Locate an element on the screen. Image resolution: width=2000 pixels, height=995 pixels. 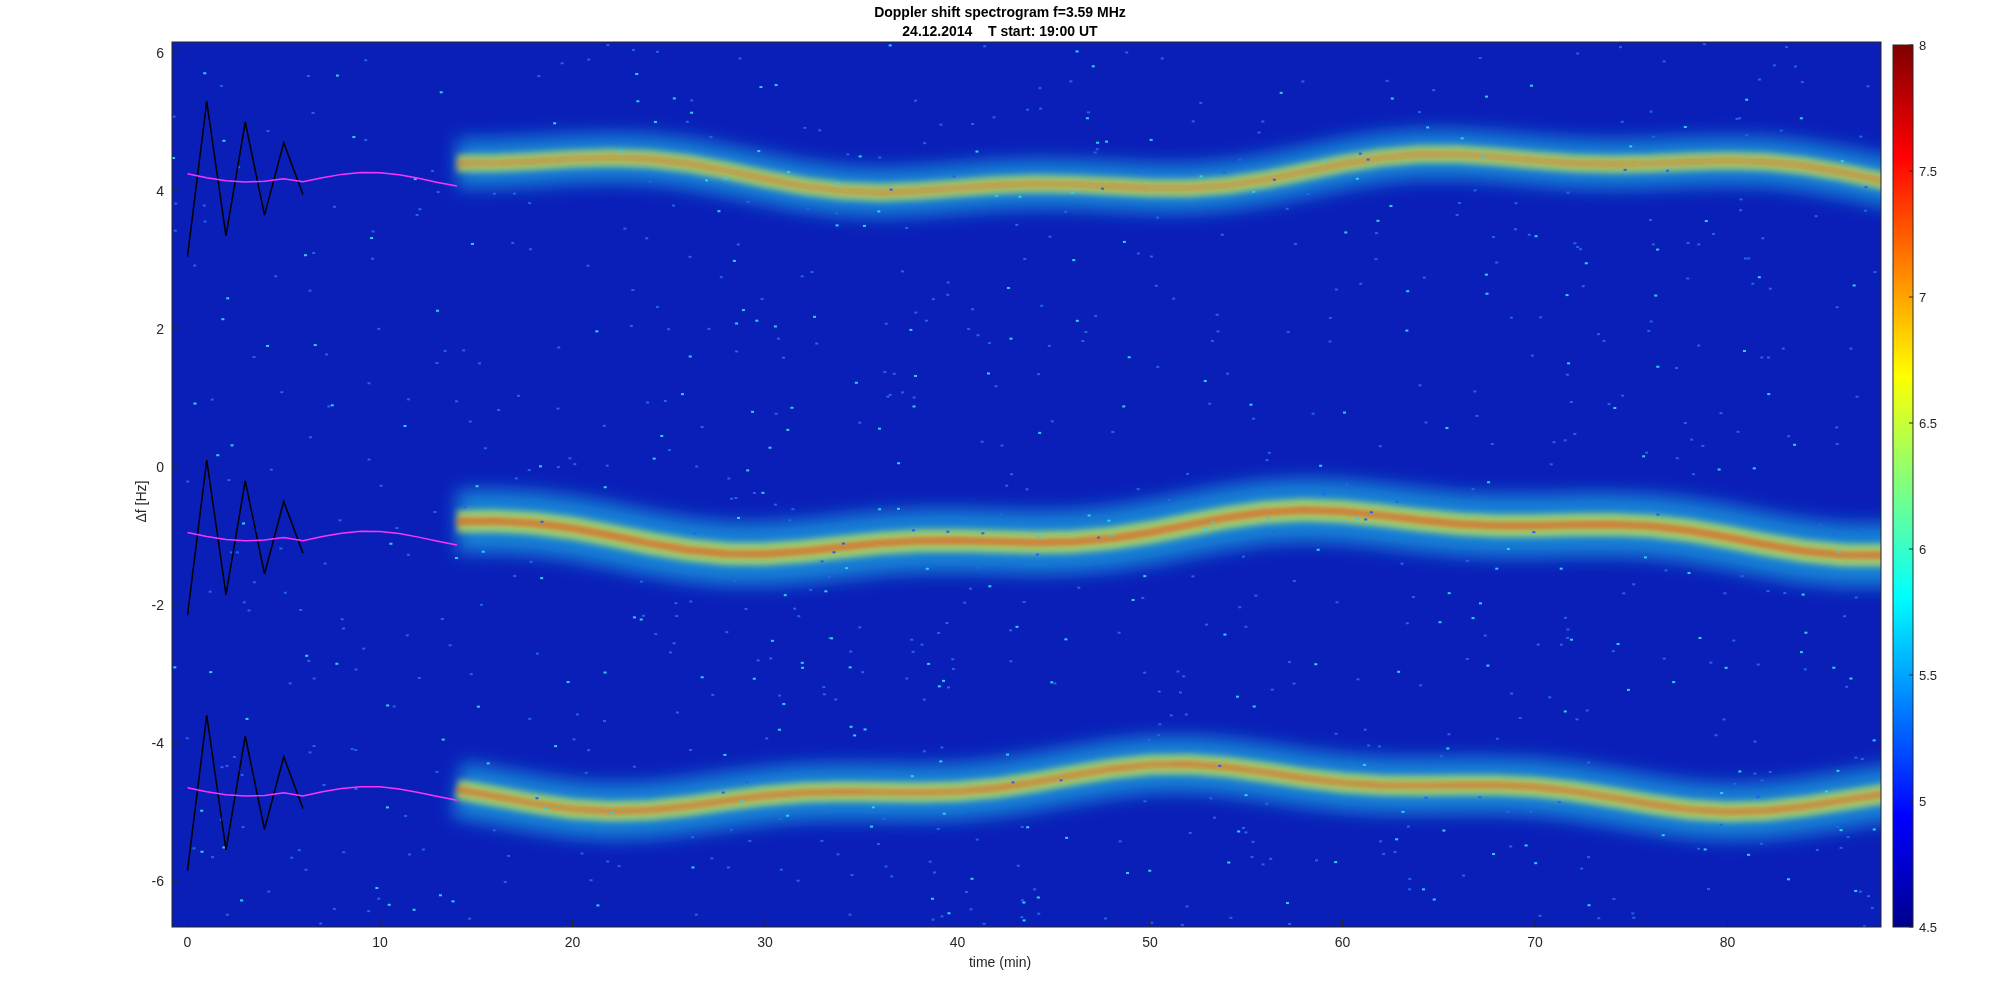
colorbar-tick-label: 4.5 is located at coordinates (1928, 927).